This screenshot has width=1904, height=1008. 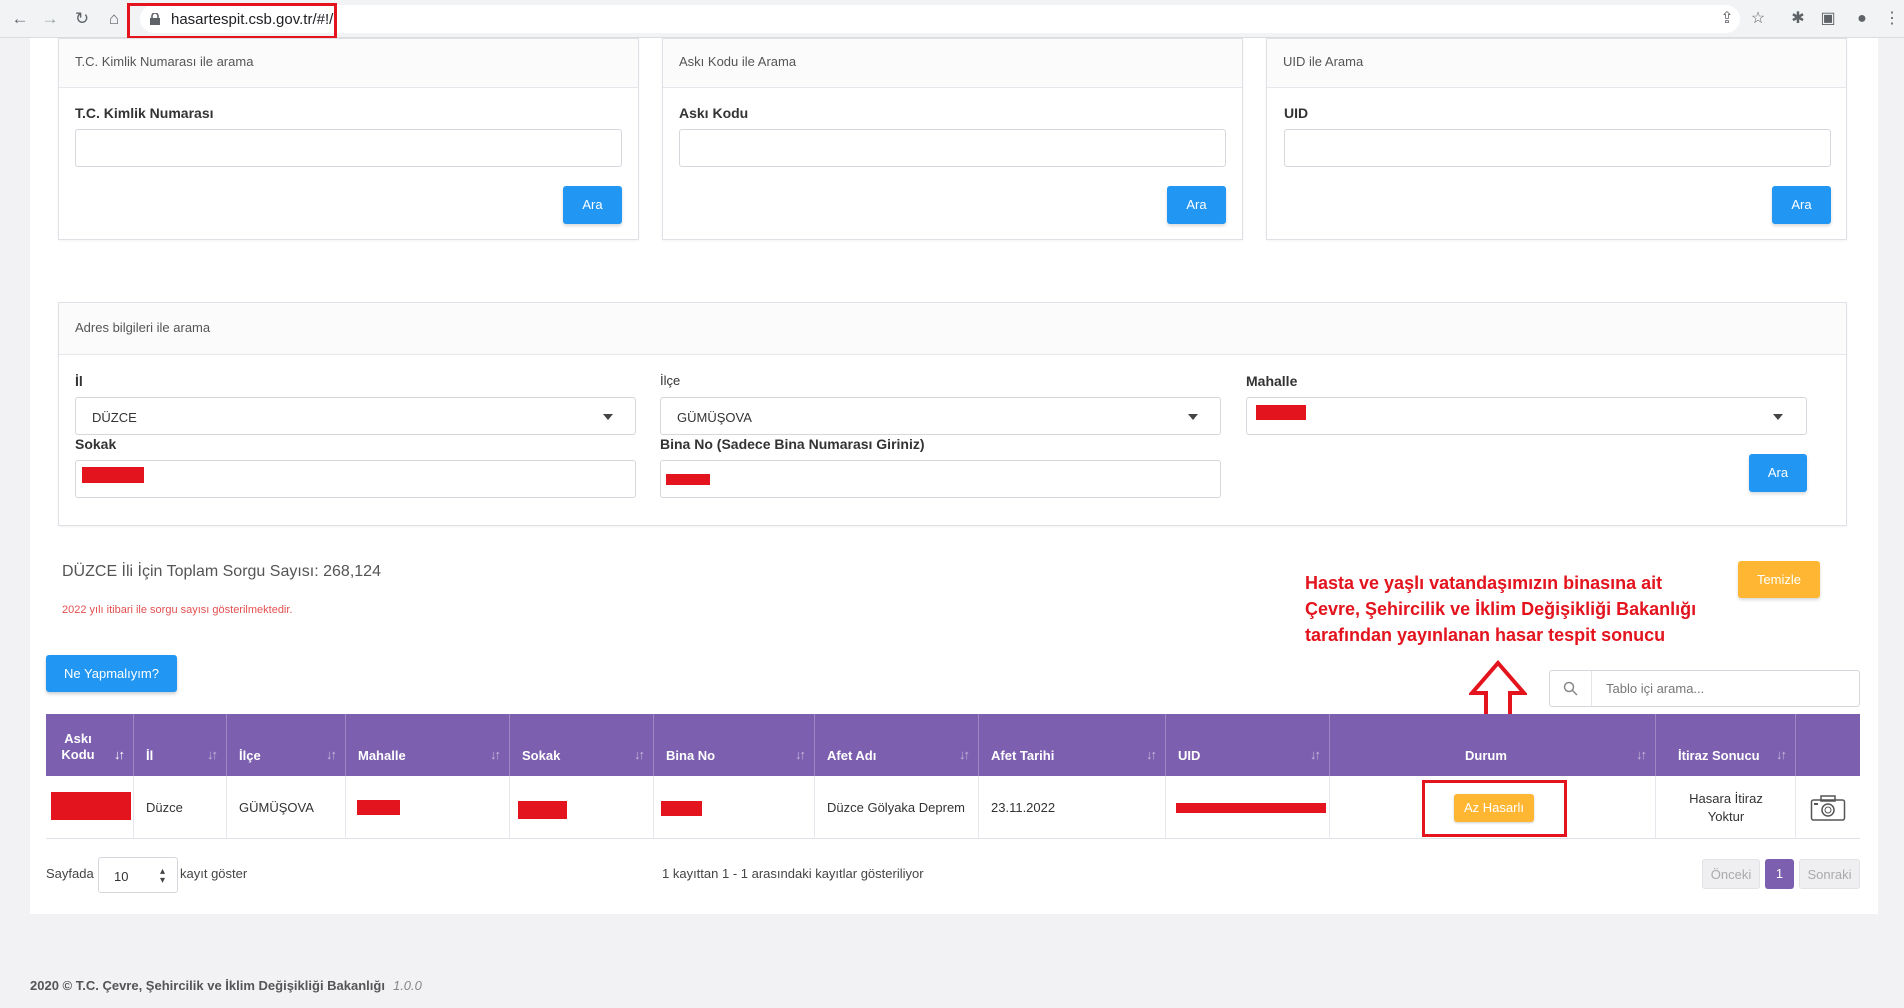 What do you see at coordinates (1779, 579) in the screenshot?
I see `clear-button: Temizle` at bounding box center [1779, 579].